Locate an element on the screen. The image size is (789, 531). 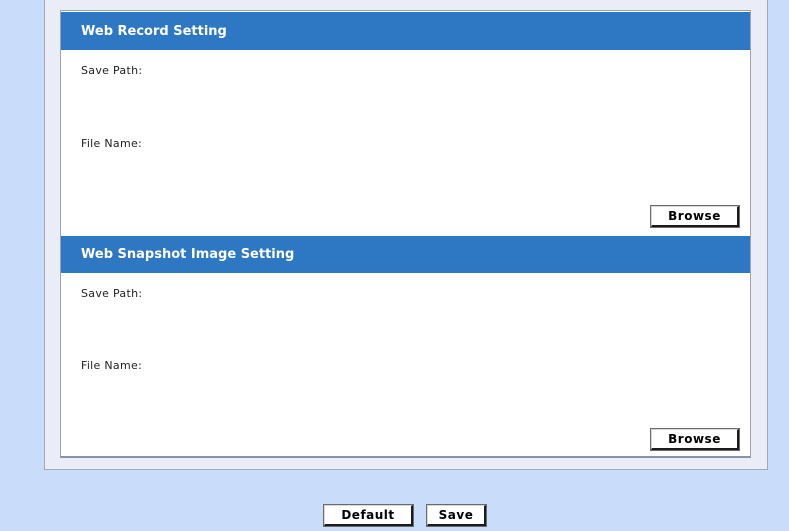
web-snapshot-save-path-label: Save Path: is located at coordinates (112, 293).